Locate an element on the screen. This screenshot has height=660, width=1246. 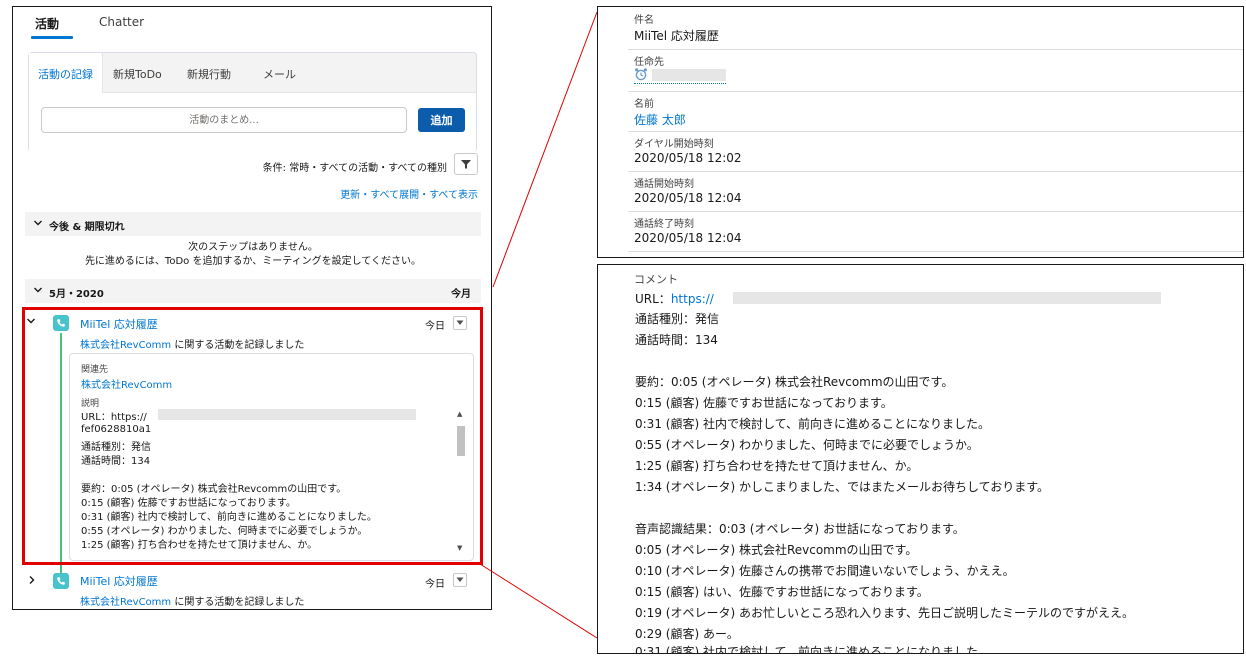
field-label: 名前 is located at coordinates (644, 104).